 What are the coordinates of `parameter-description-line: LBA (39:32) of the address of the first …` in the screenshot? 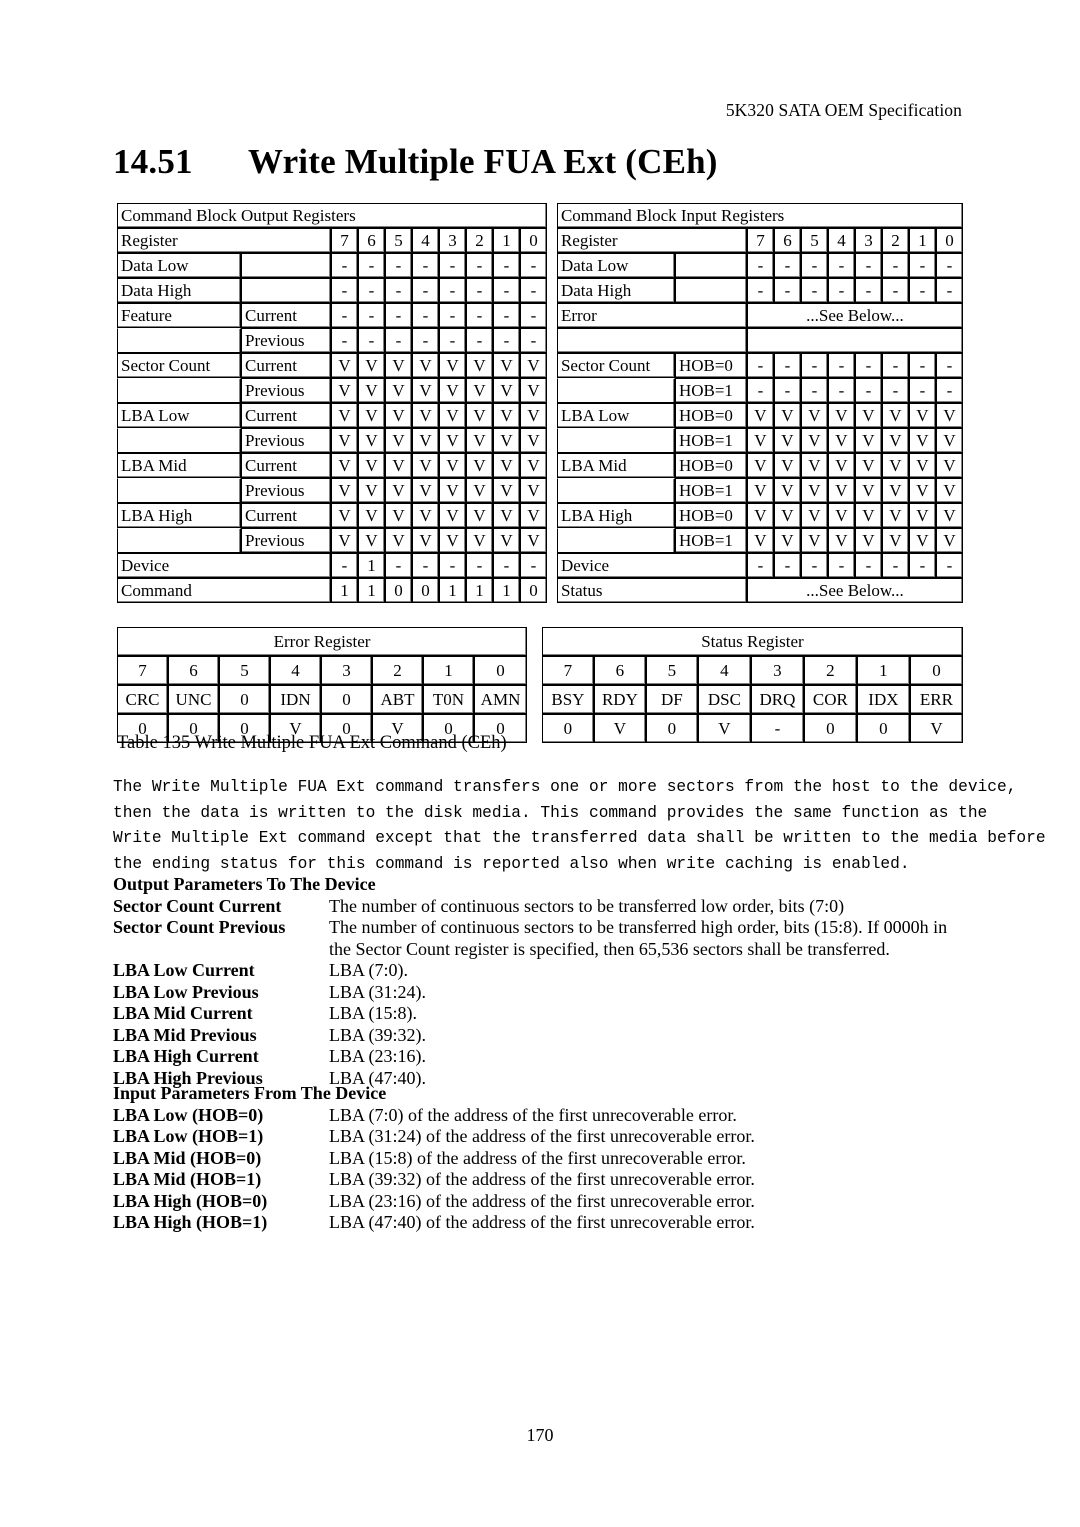 It's located at (542, 1179).